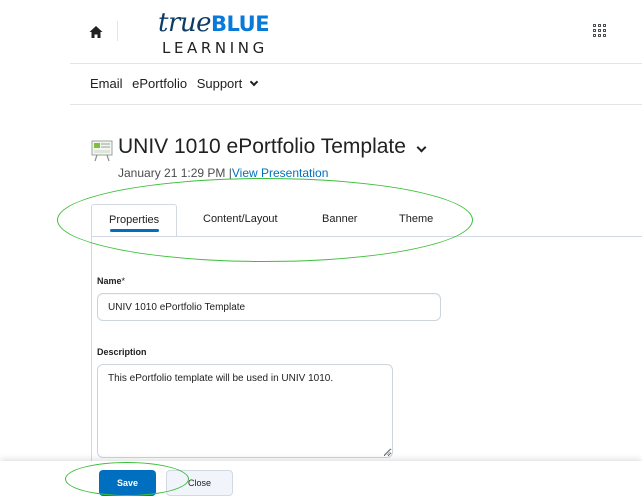 The width and height of the screenshot is (642, 497). What do you see at coordinates (214, 23) in the screenshot?
I see `logo-line1: trueBLUE` at bounding box center [214, 23].